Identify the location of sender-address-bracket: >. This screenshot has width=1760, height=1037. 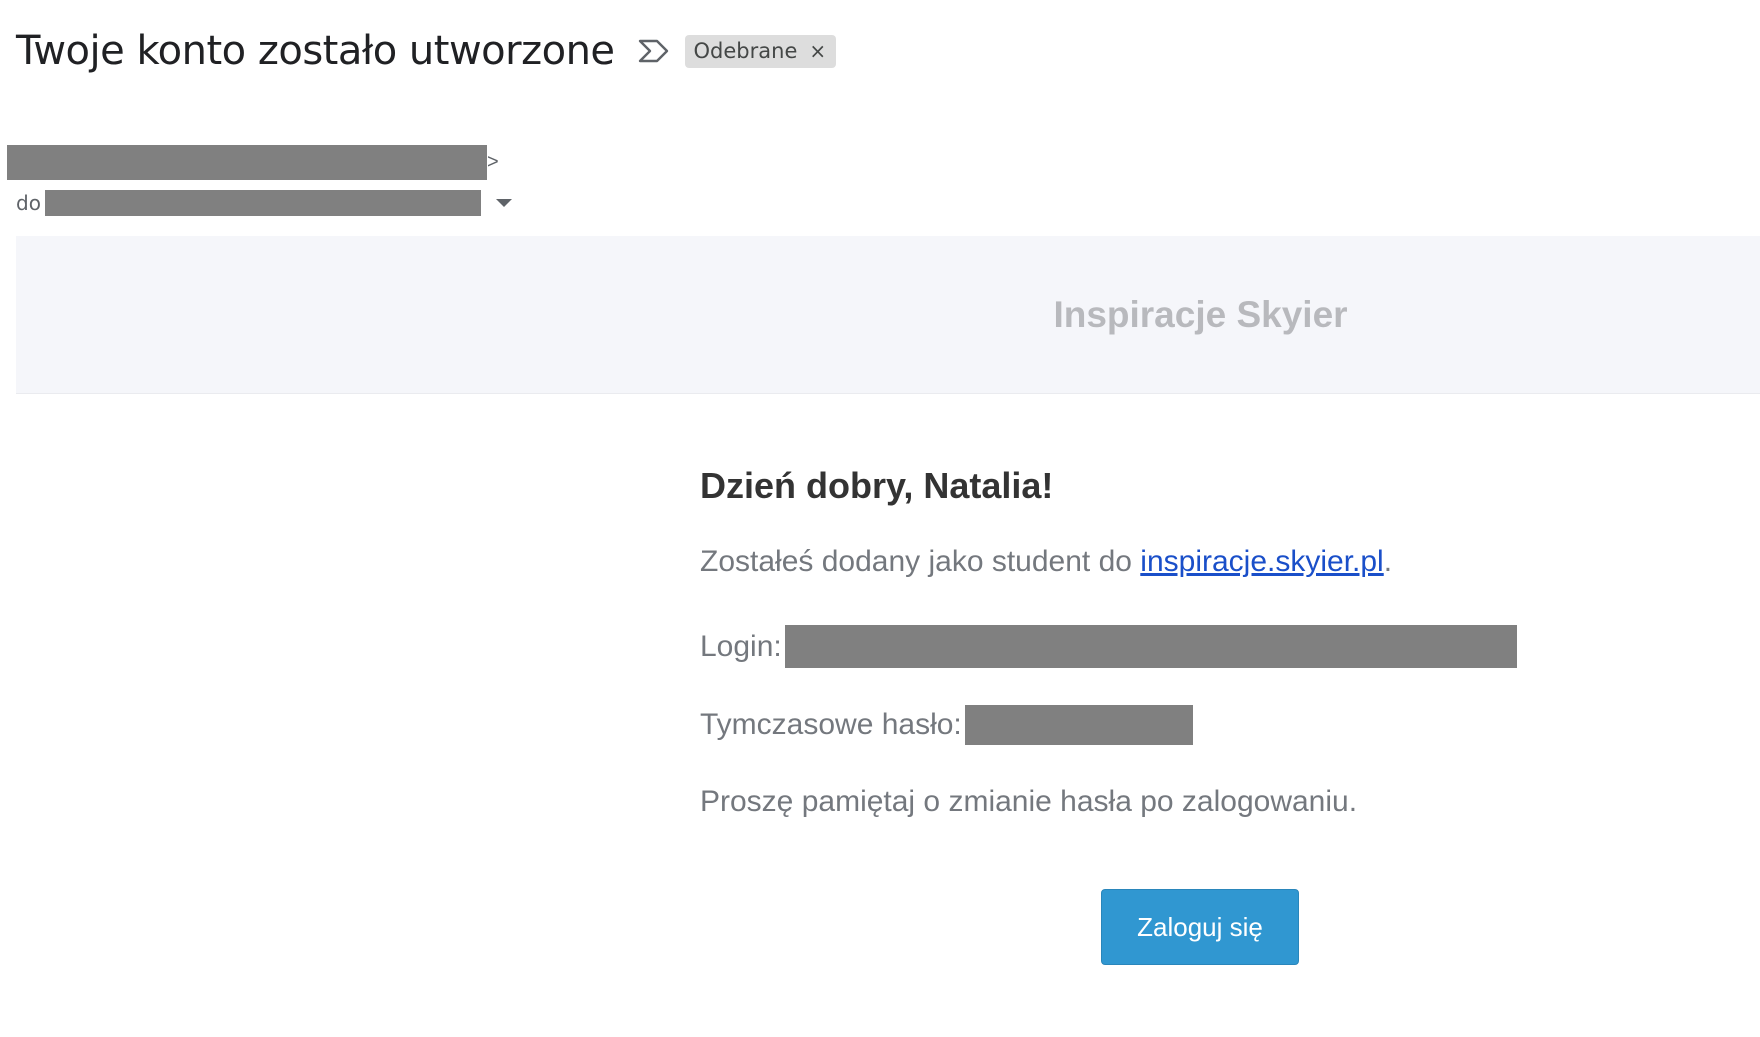
(493, 162).